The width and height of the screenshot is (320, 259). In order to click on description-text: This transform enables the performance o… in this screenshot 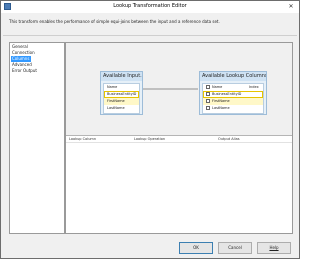, I will do `click(114, 21)`.